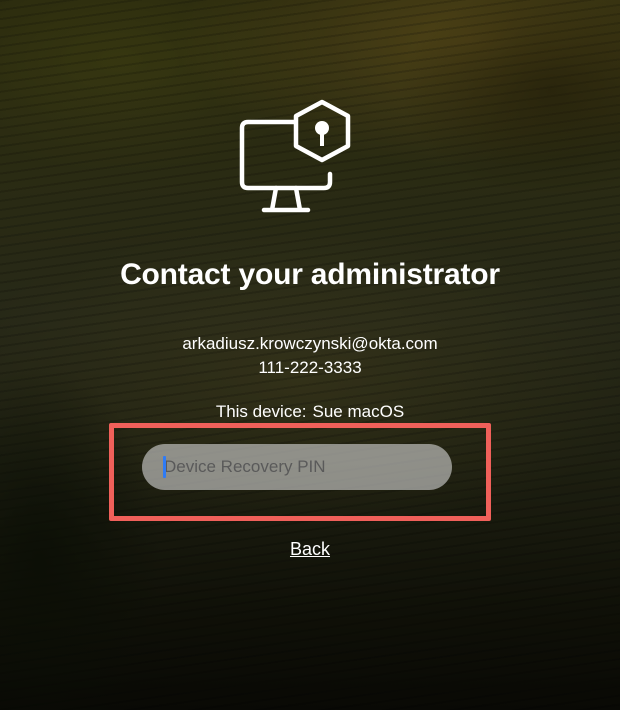  Describe the element at coordinates (261, 411) in the screenshot. I see `device-label: This device:` at that location.